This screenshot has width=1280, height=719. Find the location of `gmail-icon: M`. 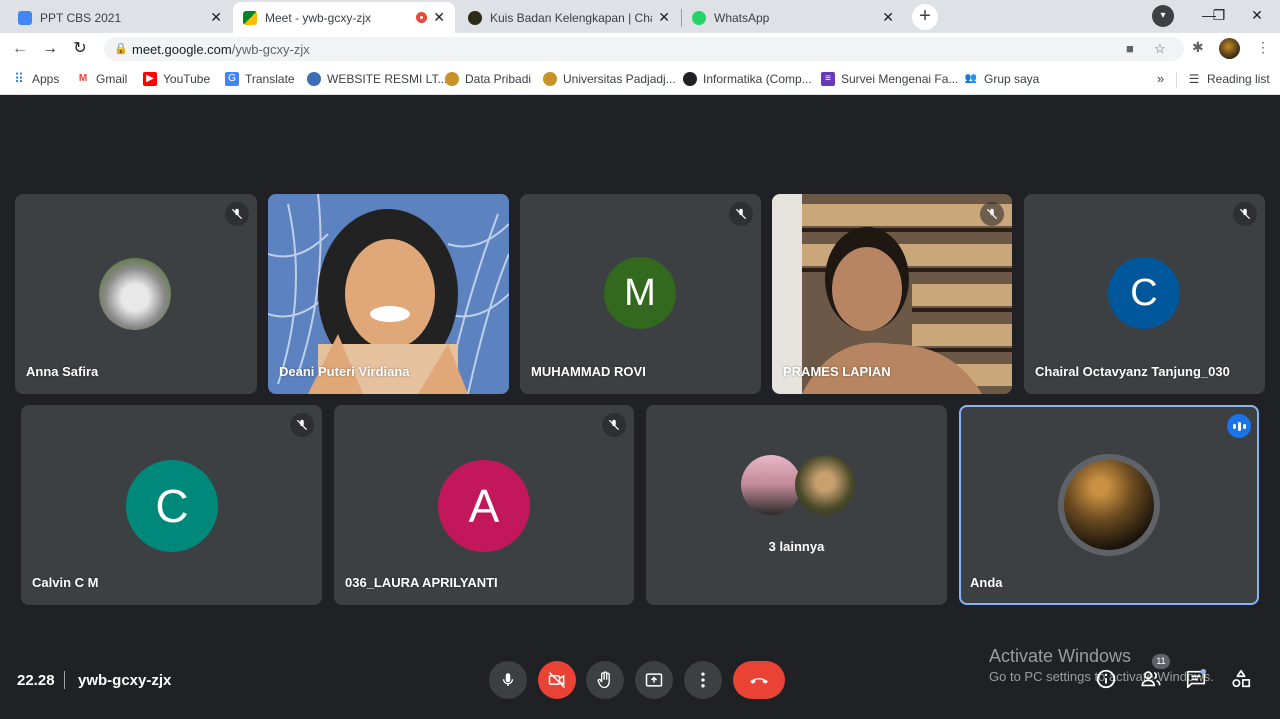

gmail-icon: M is located at coordinates (83, 78).